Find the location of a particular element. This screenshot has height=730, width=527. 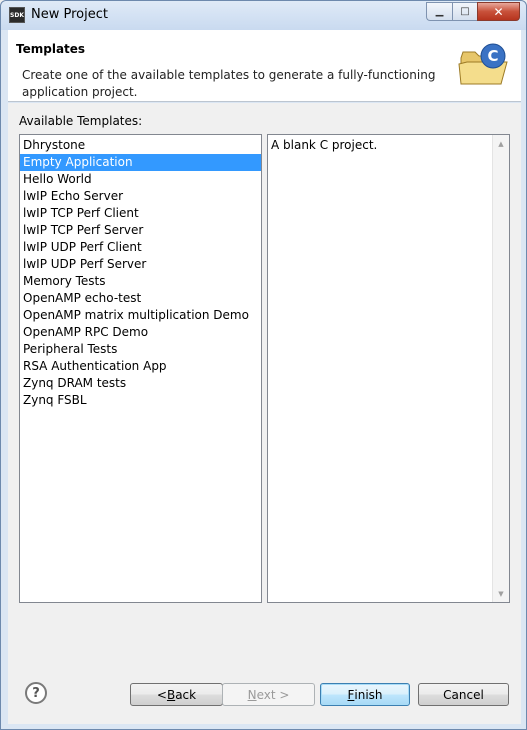

close-button: ✕ is located at coordinates (498, 11).